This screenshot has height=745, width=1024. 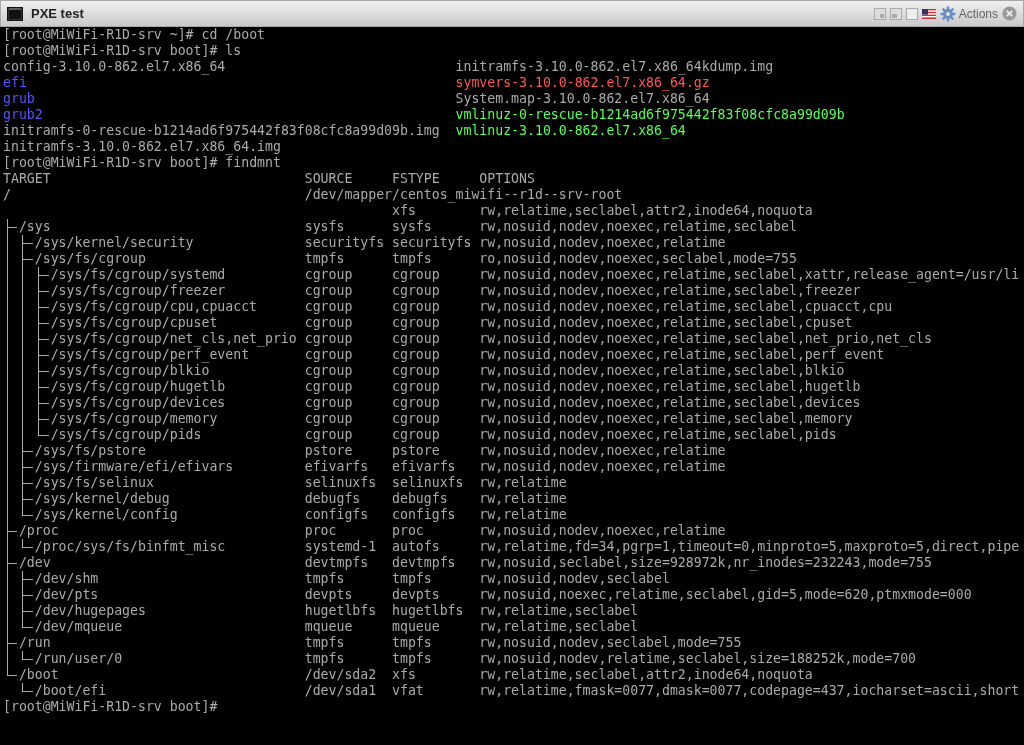 What do you see at coordinates (57, 13) in the screenshot?
I see `window-title: PXE test` at bounding box center [57, 13].